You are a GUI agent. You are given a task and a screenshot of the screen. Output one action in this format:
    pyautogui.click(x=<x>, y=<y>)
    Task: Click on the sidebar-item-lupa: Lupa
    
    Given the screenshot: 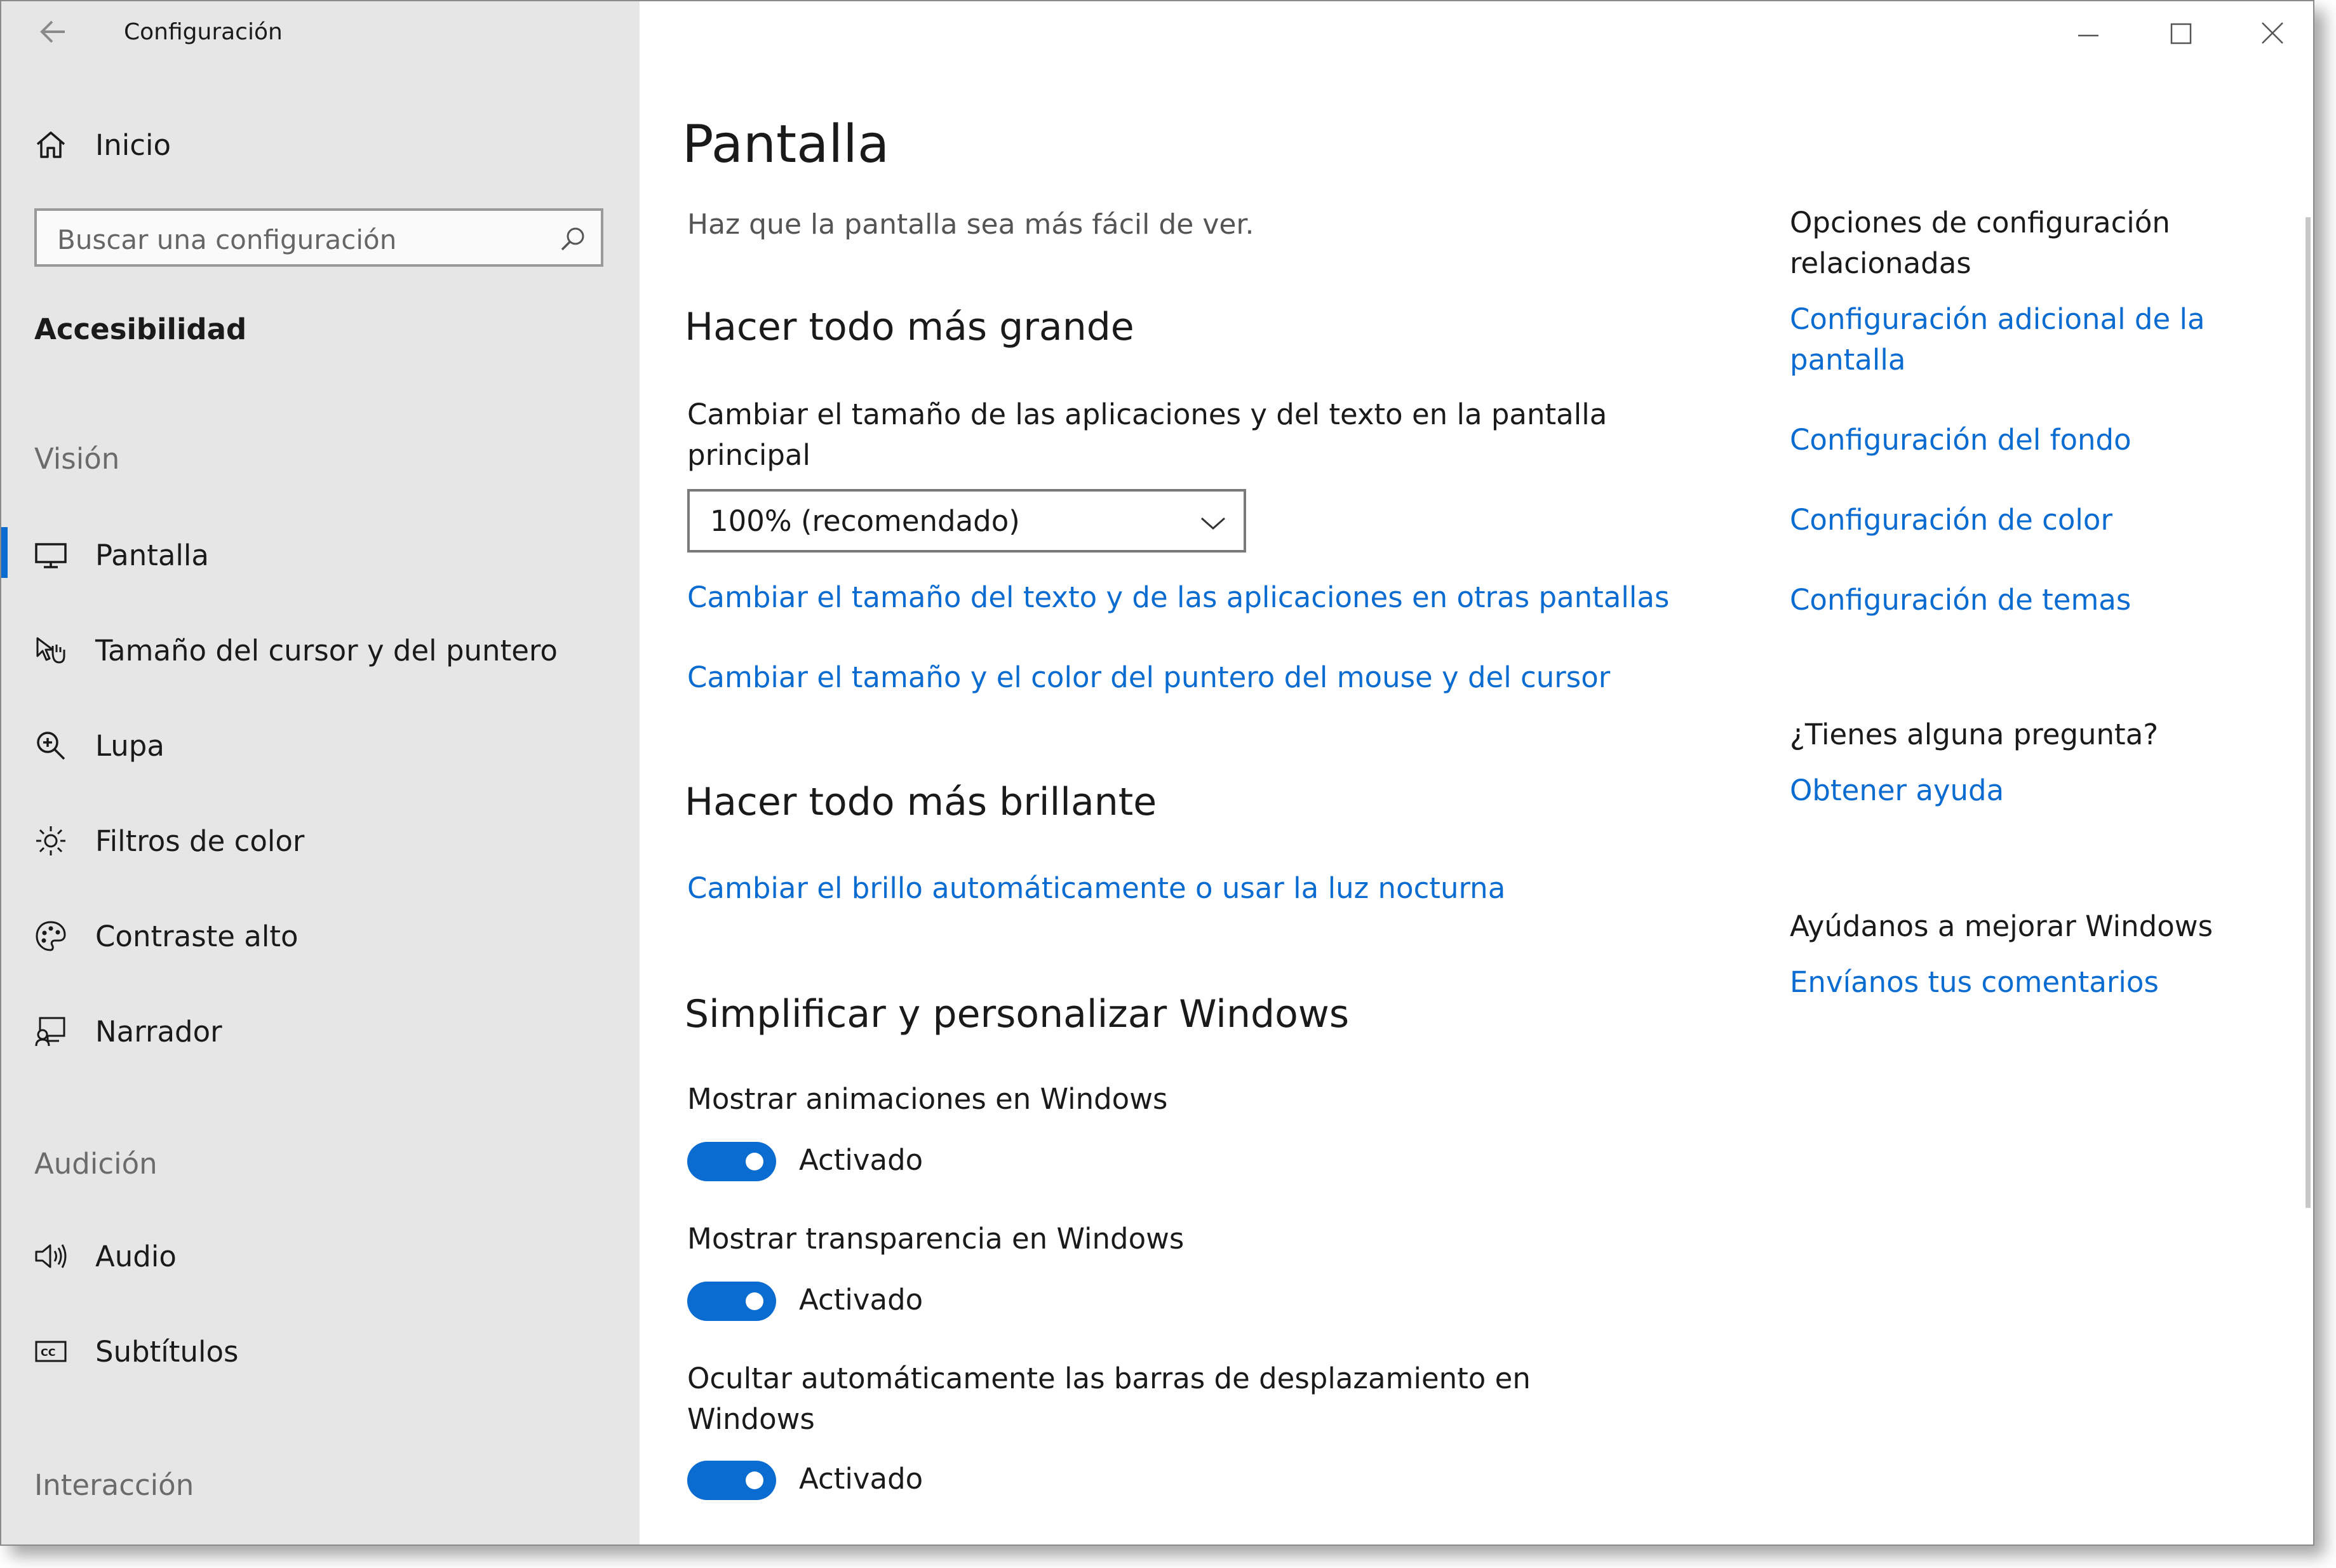 What is the action you would take?
    pyautogui.click(x=98, y=745)
    